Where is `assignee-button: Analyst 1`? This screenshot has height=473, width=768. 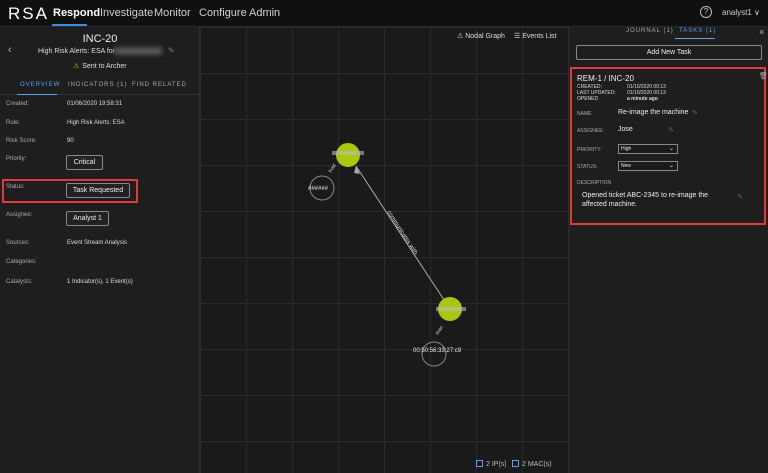 assignee-button: Analyst 1 is located at coordinates (87, 218).